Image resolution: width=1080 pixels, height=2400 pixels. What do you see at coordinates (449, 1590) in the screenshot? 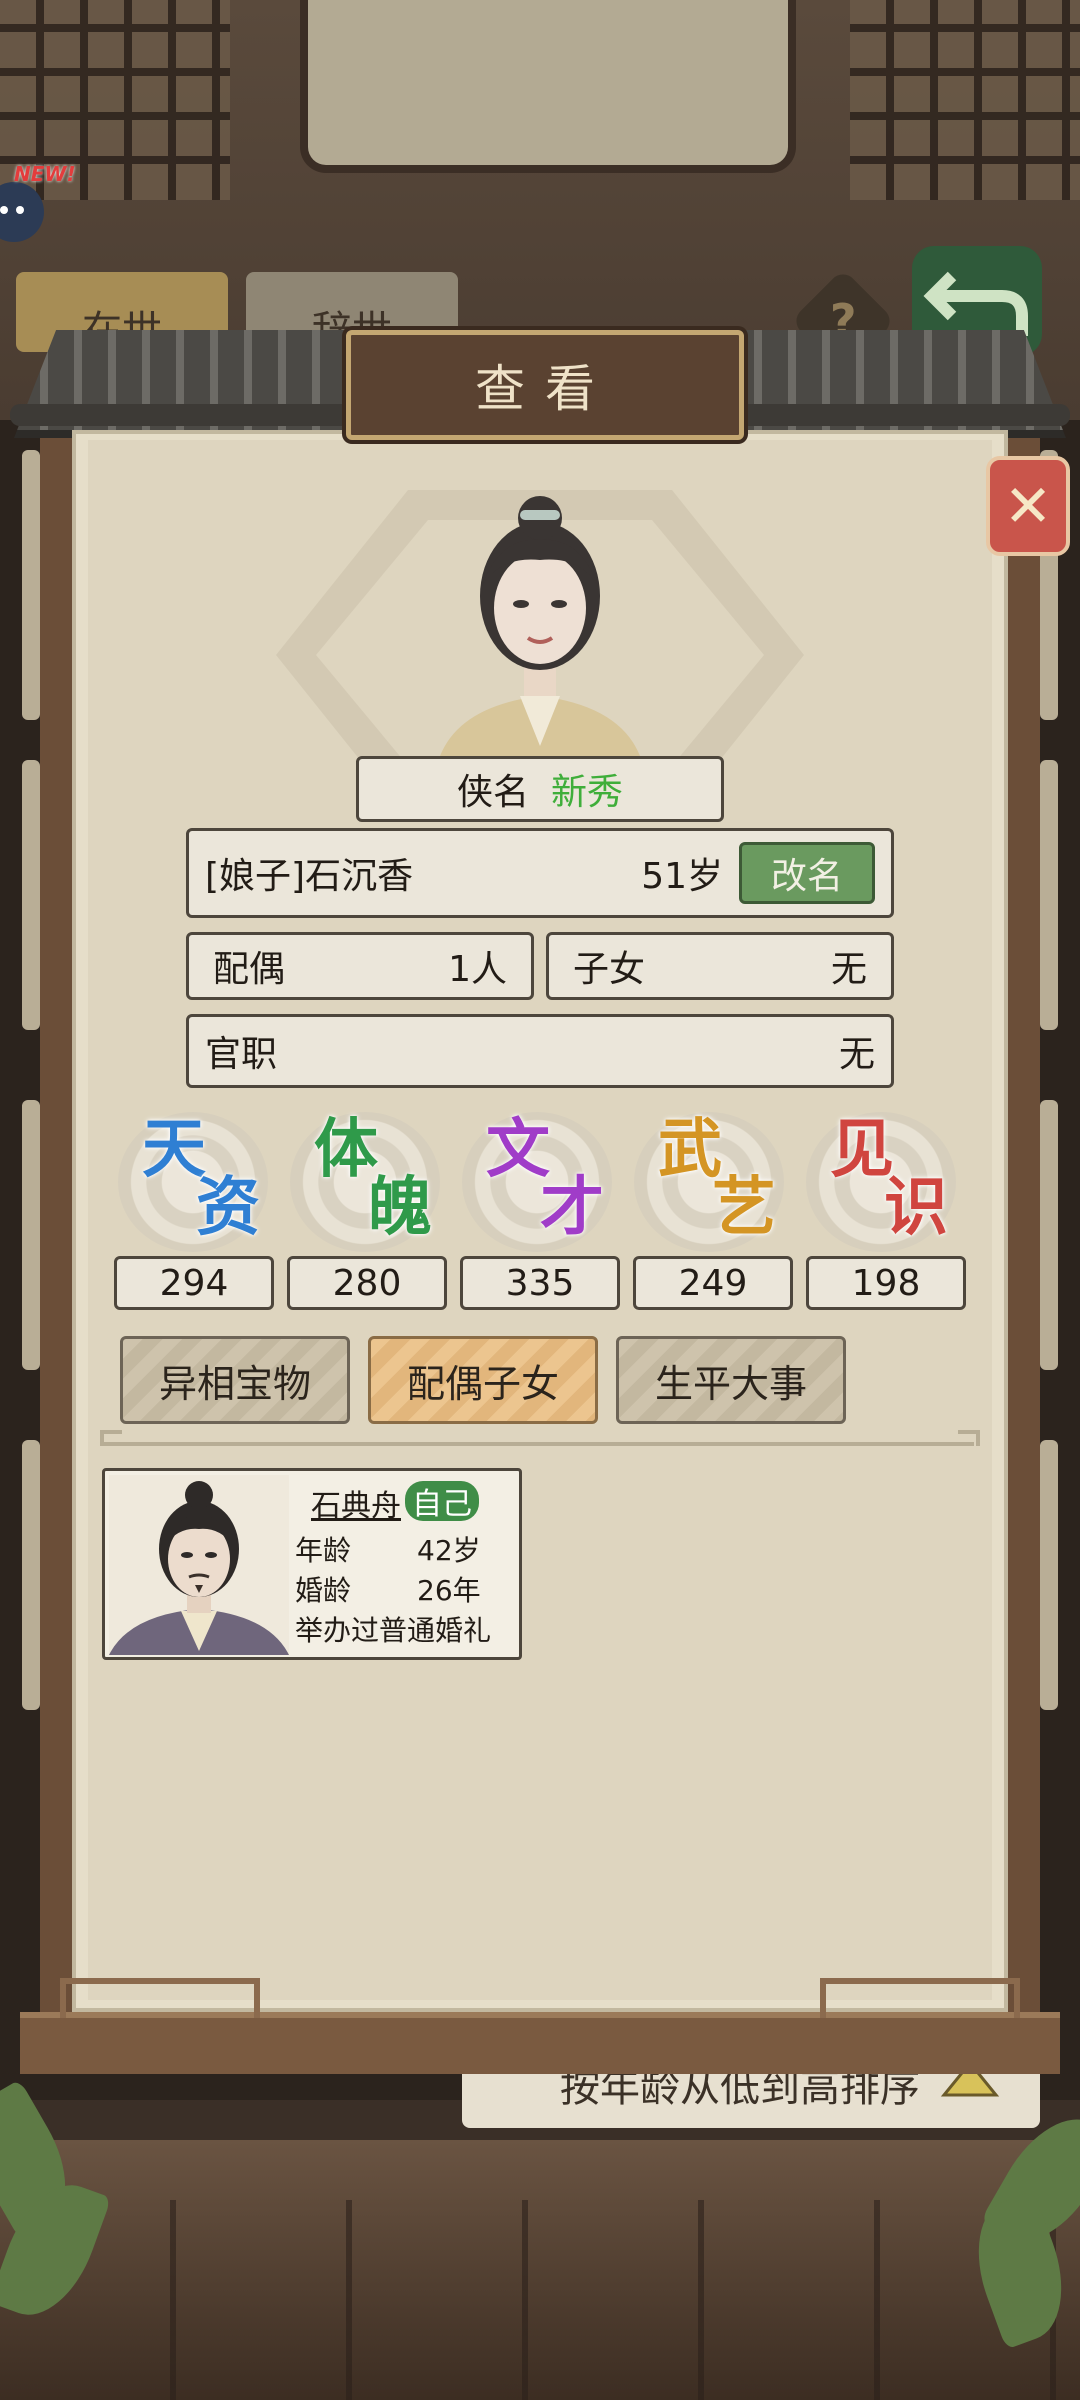
I see `marriage-duration-value: 26年` at bounding box center [449, 1590].